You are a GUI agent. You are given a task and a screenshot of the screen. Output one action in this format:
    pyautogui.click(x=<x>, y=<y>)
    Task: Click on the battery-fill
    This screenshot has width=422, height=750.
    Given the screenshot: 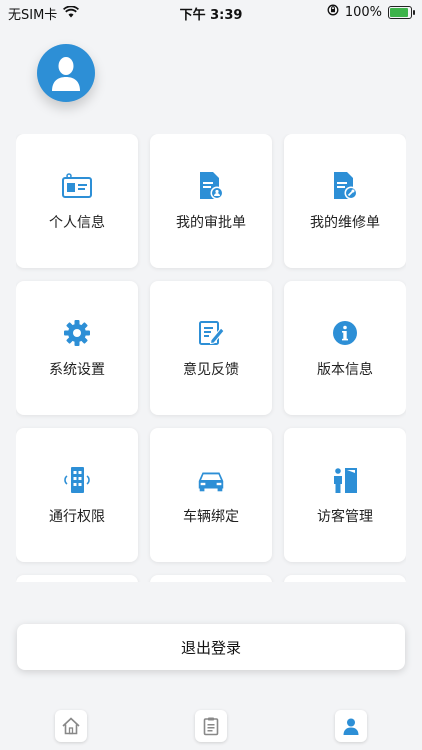 What is the action you would take?
    pyautogui.click(x=399, y=12)
    